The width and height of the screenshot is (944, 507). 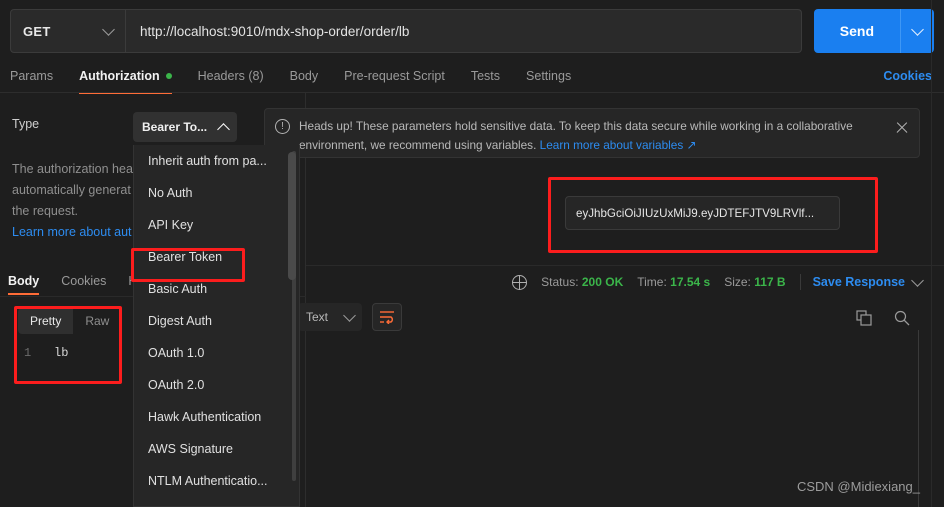 I want to click on auth-option-oauth-1: OAuth 1.0, so click(x=216, y=353).